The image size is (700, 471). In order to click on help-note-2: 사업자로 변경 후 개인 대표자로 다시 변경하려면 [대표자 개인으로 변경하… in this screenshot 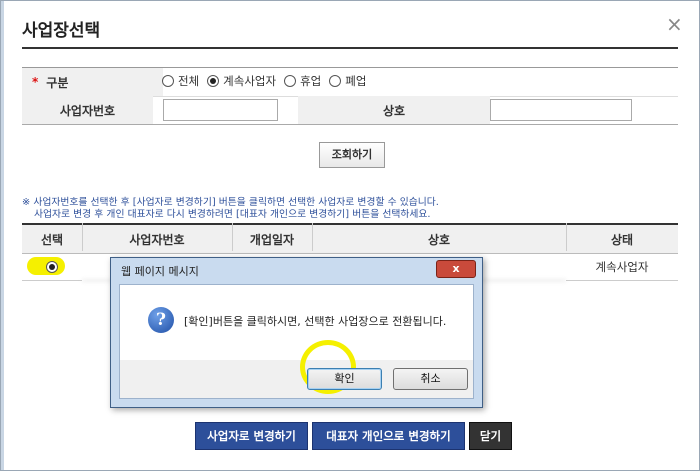, I will do `click(232, 214)`.